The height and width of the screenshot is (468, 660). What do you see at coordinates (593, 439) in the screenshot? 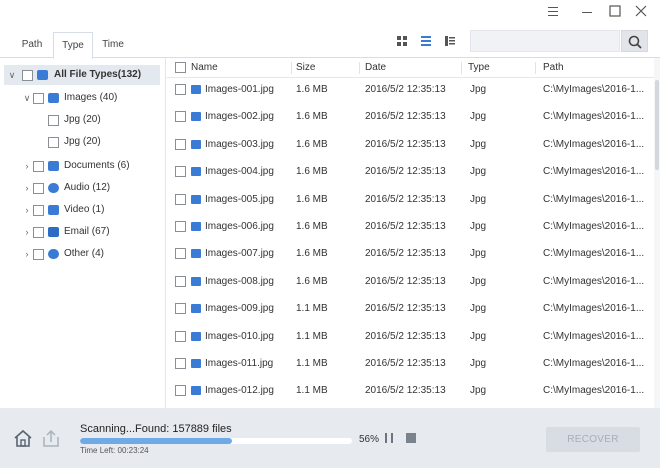
I see `recover-button: RECOVER` at bounding box center [593, 439].